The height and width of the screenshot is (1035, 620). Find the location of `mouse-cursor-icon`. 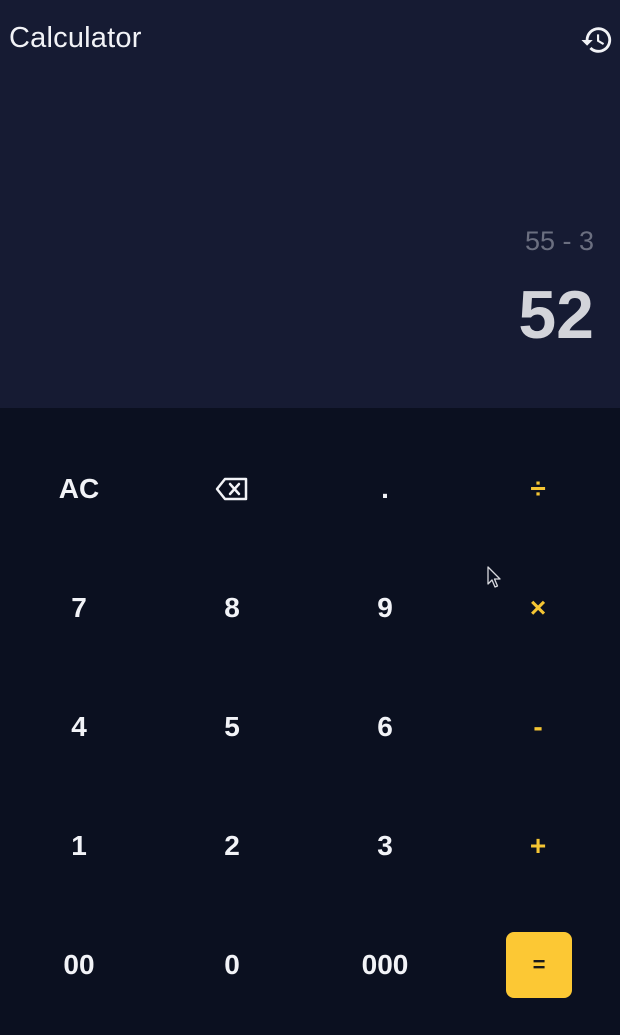

mouse-cursor-icon is located at coordinates (494, 577).